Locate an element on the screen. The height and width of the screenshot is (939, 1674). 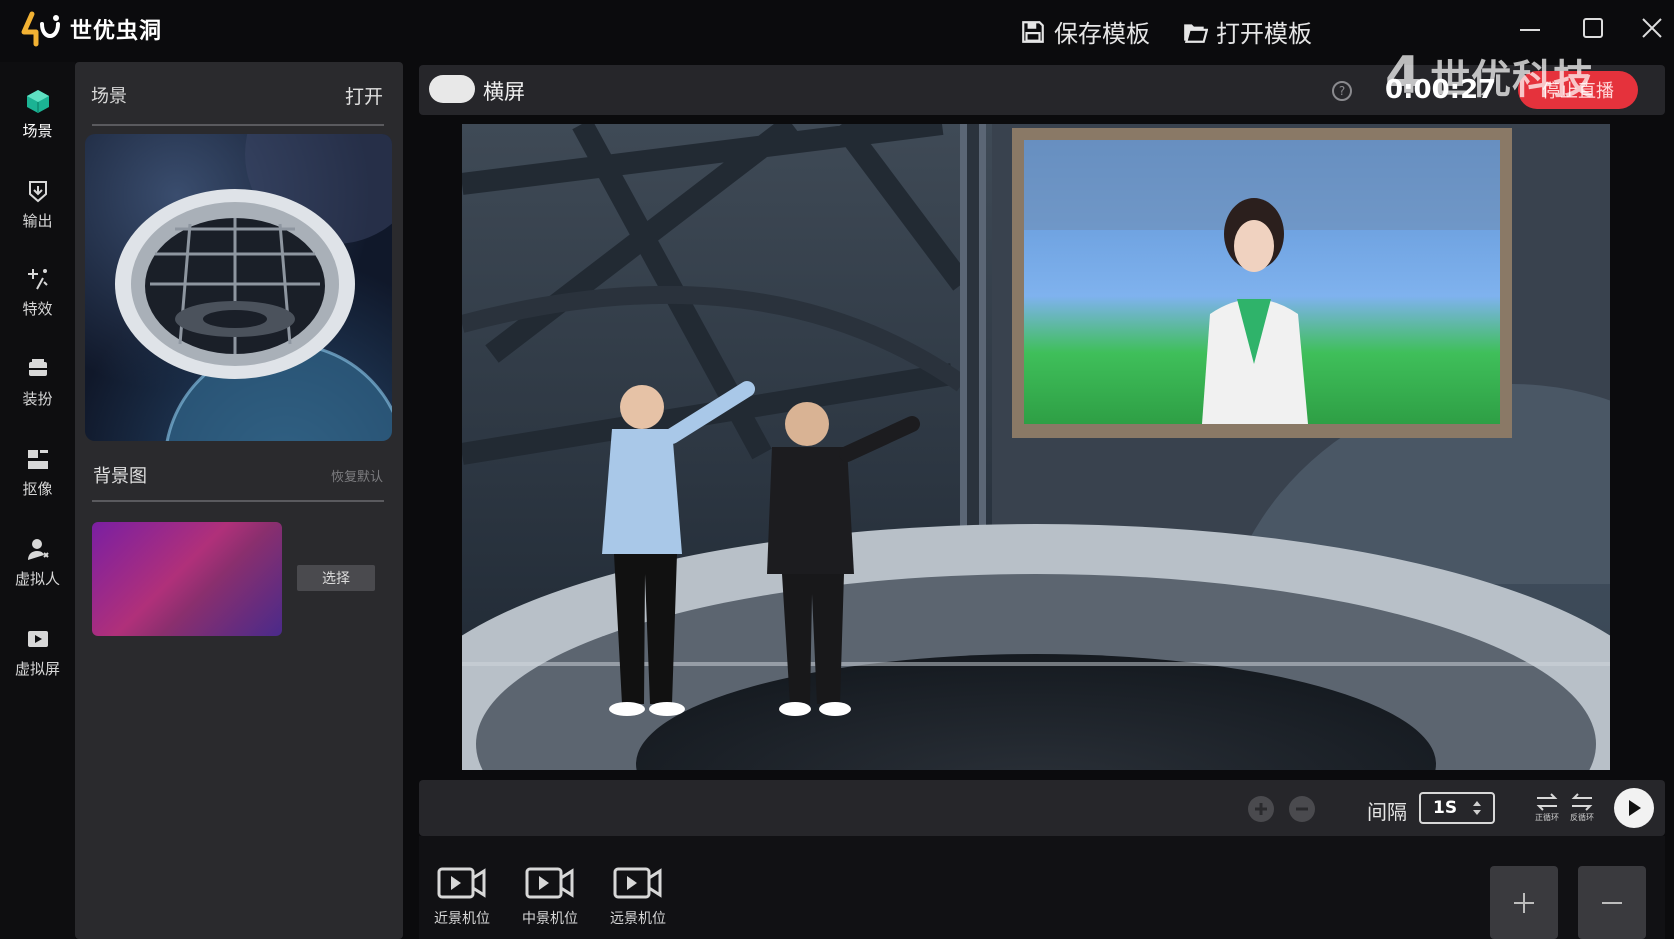
scene-header: 场景 打开 is located at coordinates (237, 95).